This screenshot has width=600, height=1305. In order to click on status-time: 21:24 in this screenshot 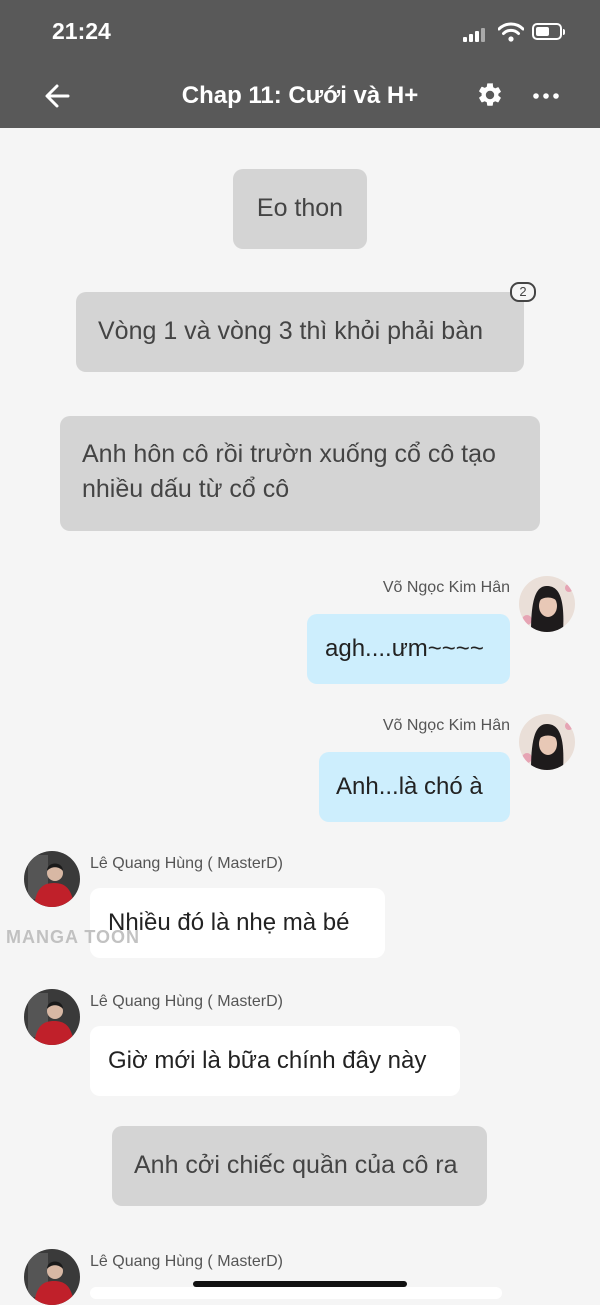, I will do `click(81, 31)`.